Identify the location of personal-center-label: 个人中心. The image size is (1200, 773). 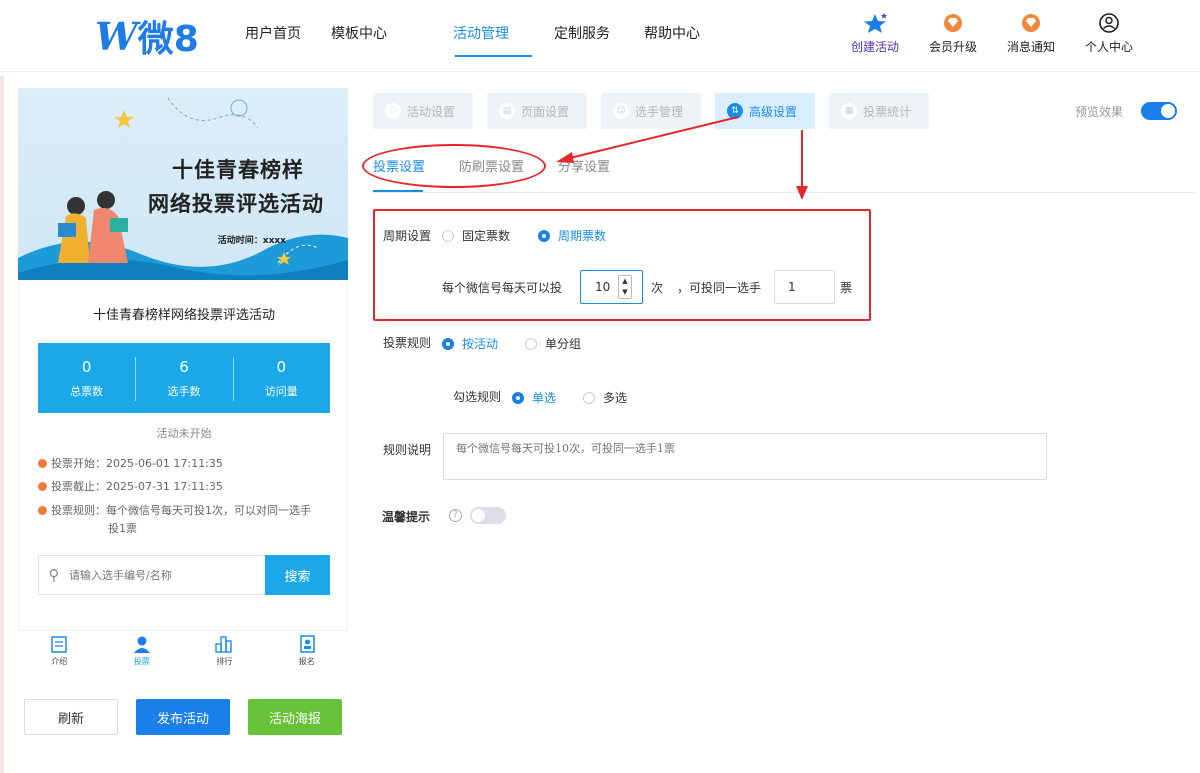
(1108, 47).